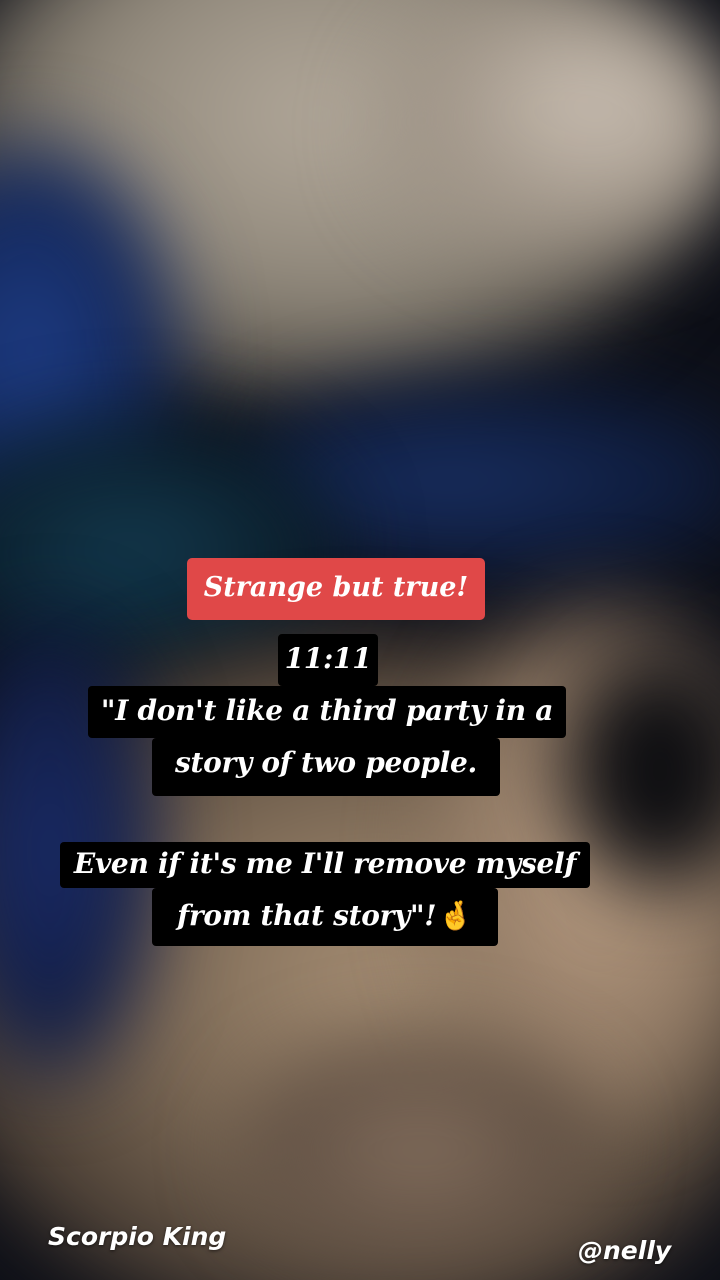  I want to click on caption-line-1: "I don't like a third party in a, so click(327, 712).